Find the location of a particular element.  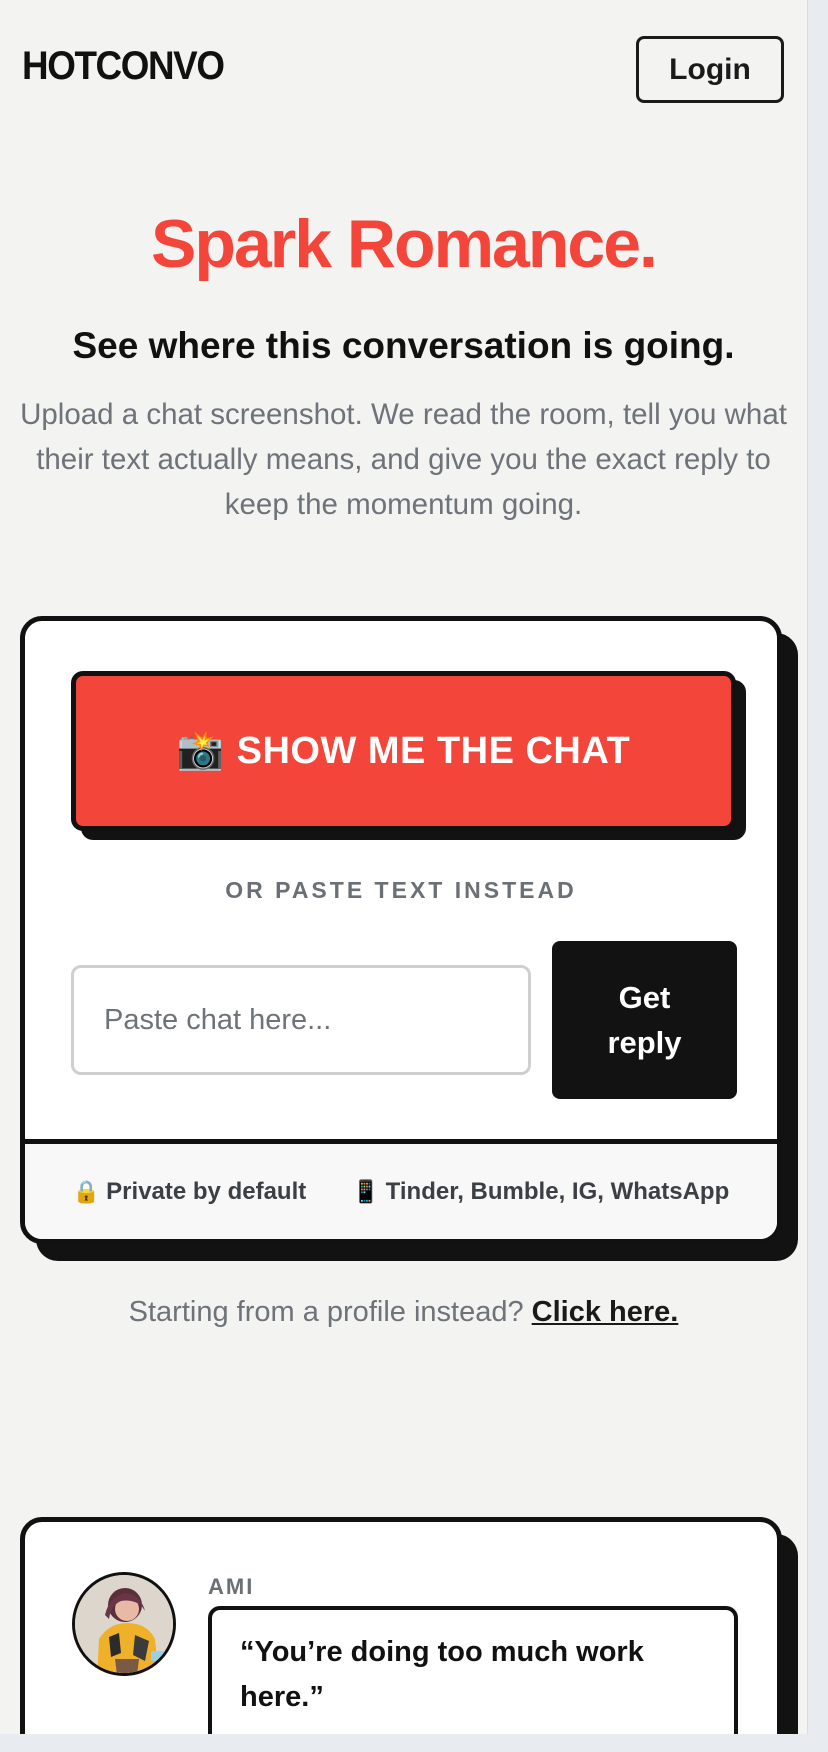

get-reply-button: Get reply is located at coordinates (644, 1020).